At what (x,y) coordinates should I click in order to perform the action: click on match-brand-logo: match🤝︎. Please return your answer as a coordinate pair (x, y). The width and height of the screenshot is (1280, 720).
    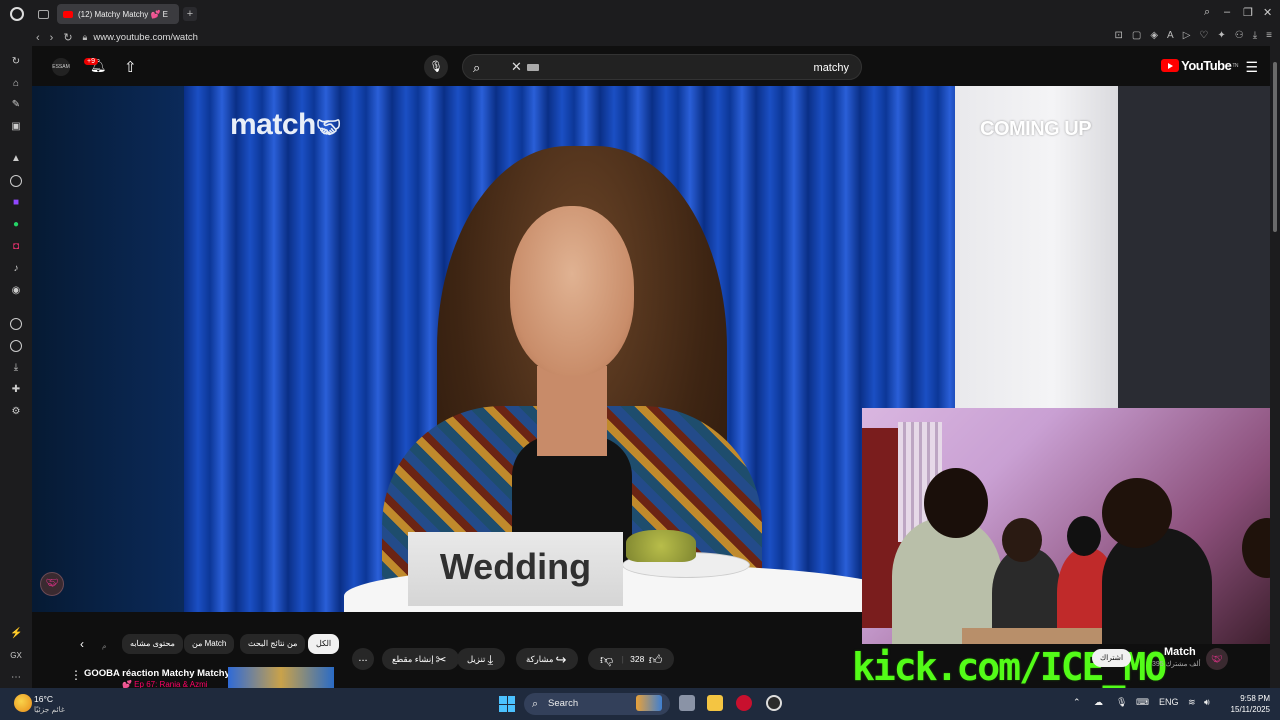
    Looking at the image, I should click on (285, 125).